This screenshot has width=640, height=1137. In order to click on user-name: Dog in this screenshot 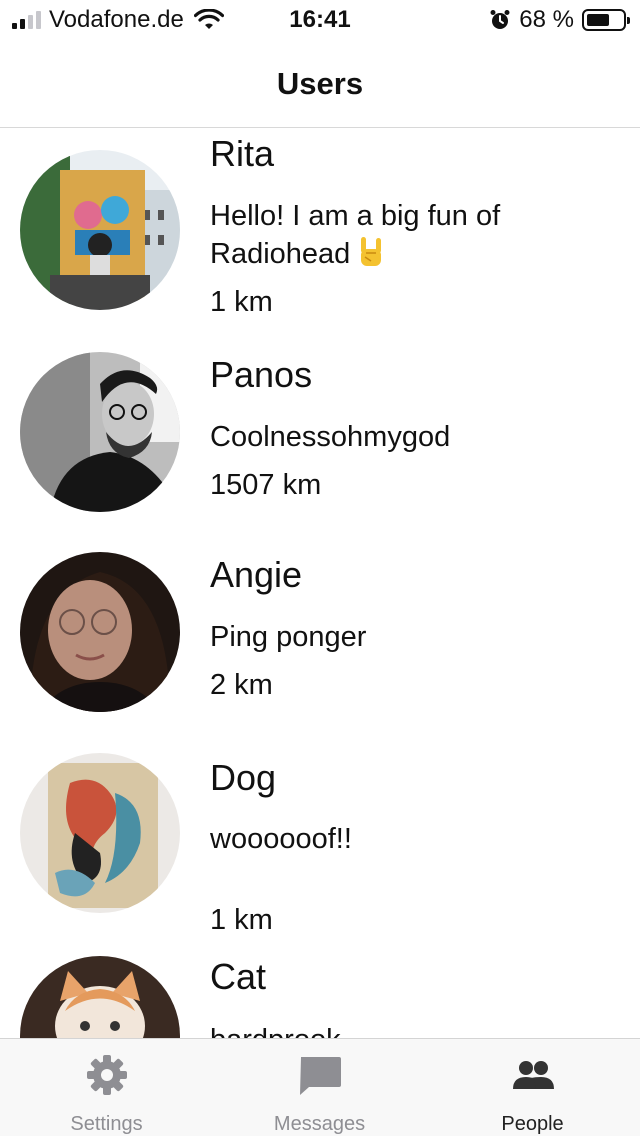, I will do `click(243, 777)`.